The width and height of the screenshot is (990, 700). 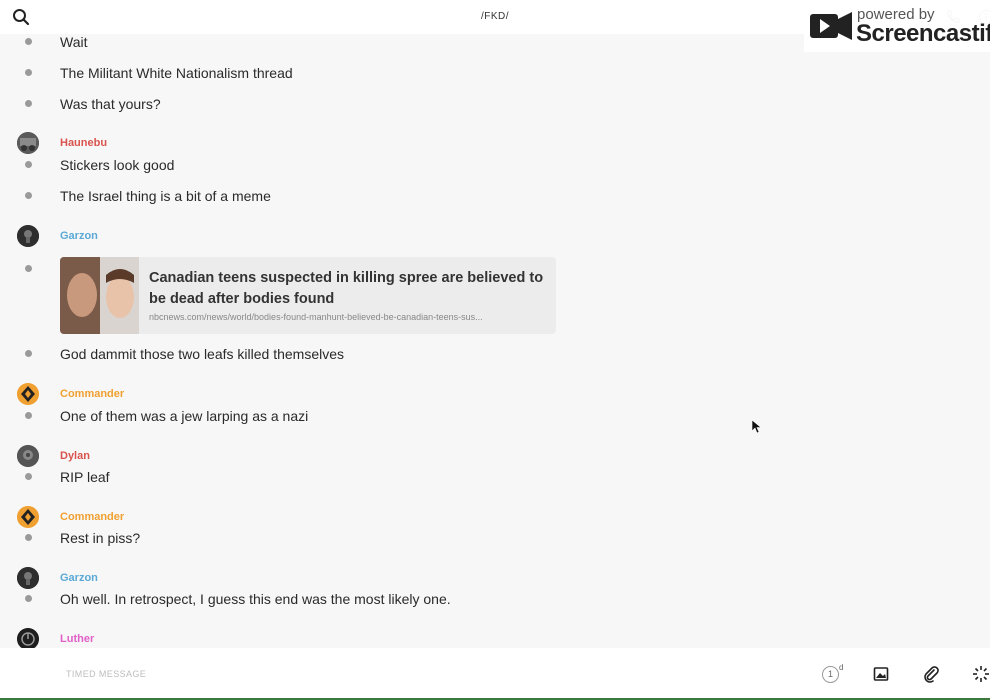 I want to click on author-header: Haunebu, so click(x=495, y=144).